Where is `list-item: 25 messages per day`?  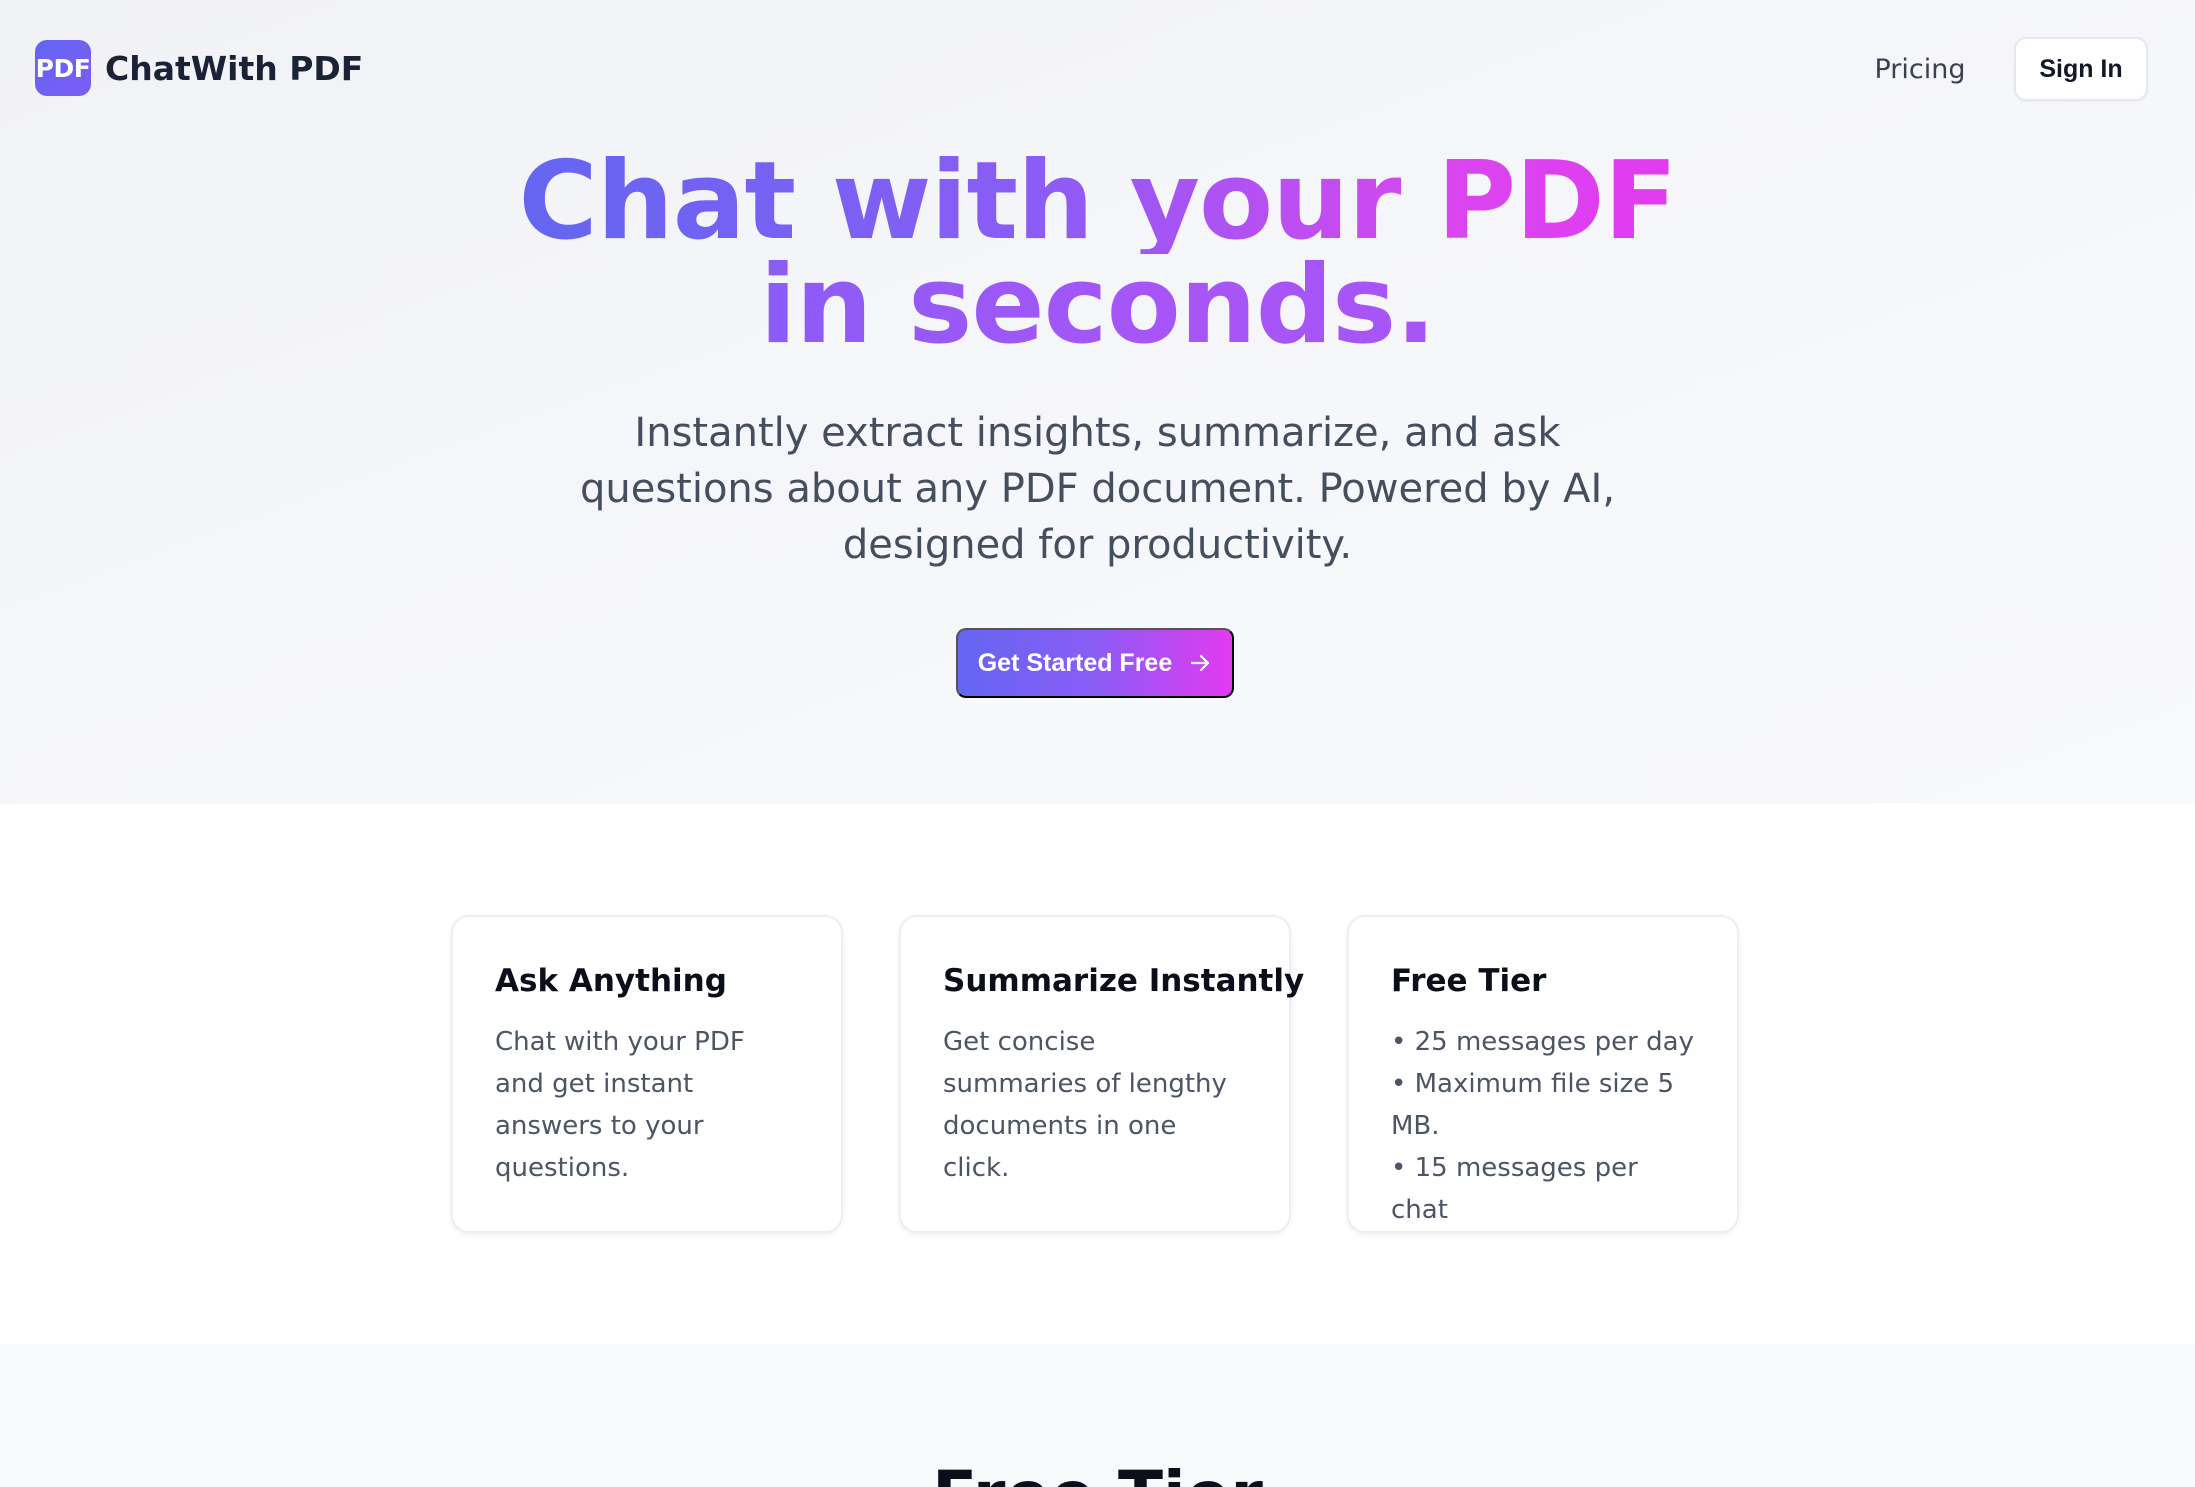 list-item: 25 messages per day is located at coordinates (1543, 1042).